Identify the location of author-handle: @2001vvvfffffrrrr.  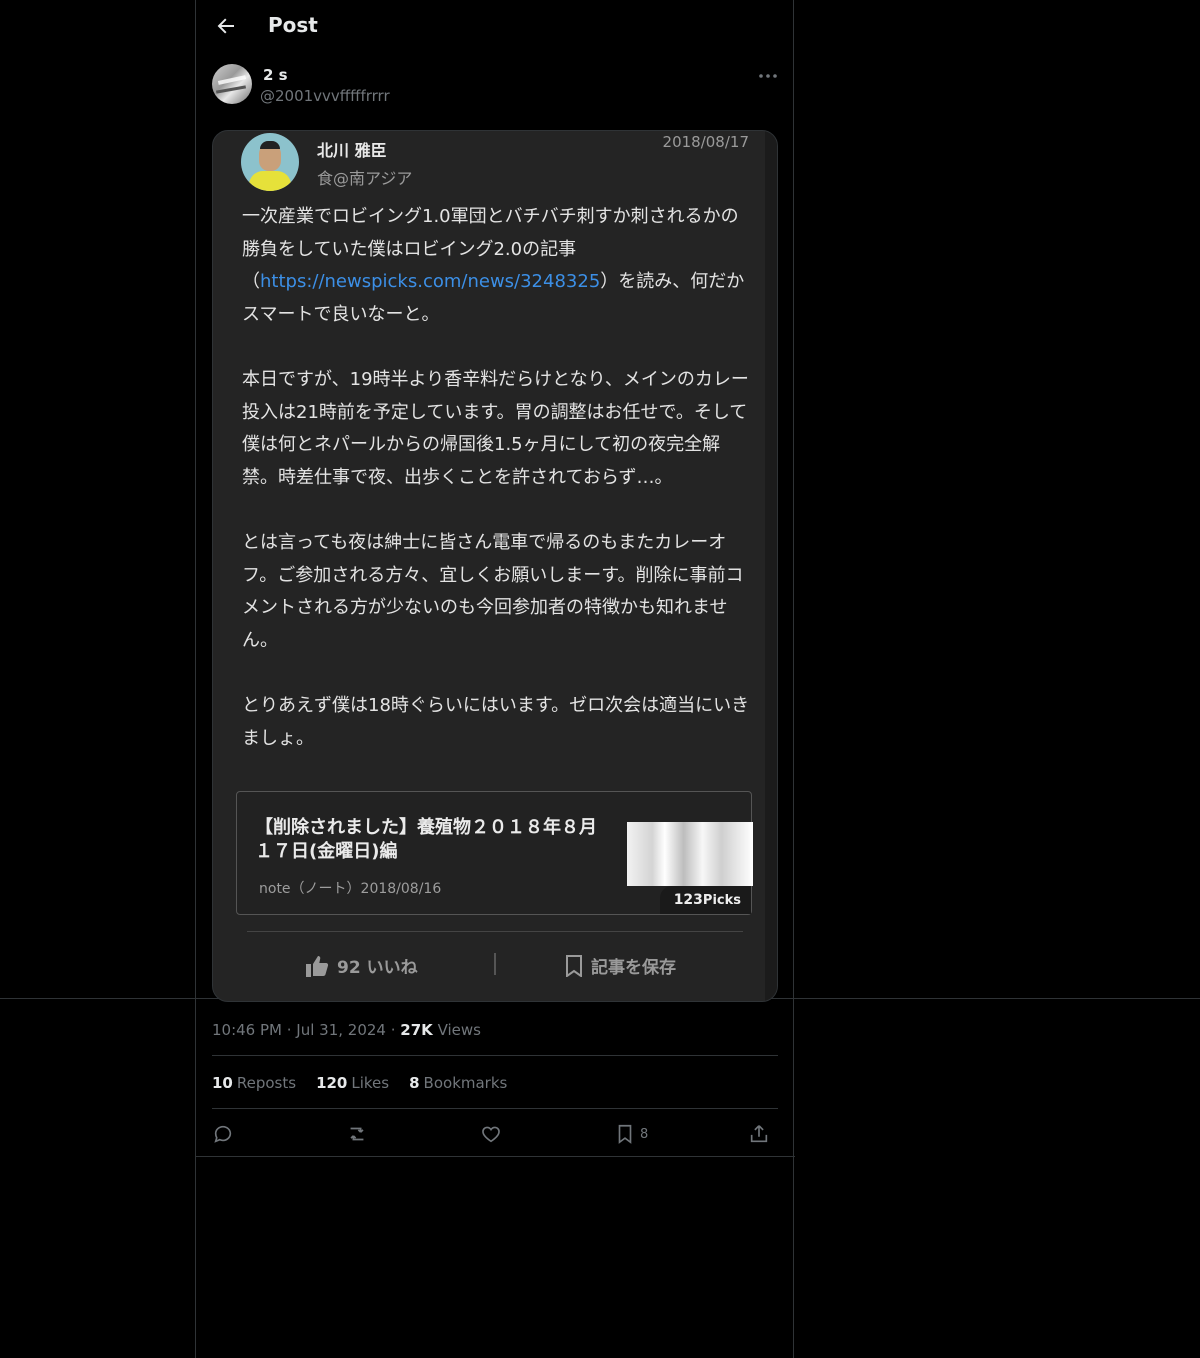
(325, 96).